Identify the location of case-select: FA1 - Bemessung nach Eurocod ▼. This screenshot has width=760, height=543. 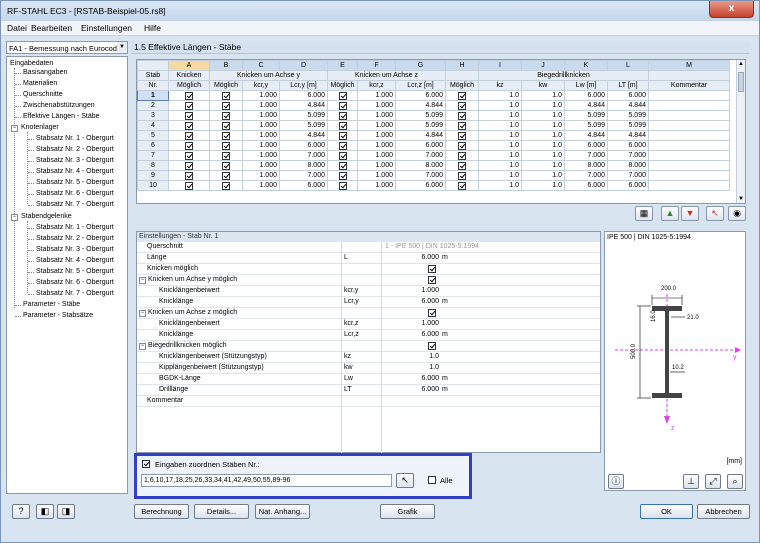
(67, 47).